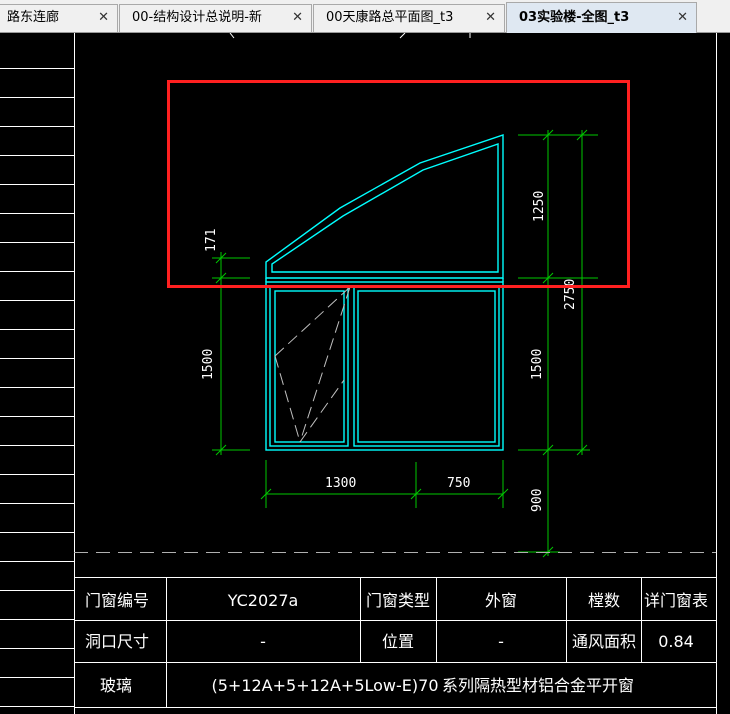  I want to click on label-position: 位置, so click(398, 641).